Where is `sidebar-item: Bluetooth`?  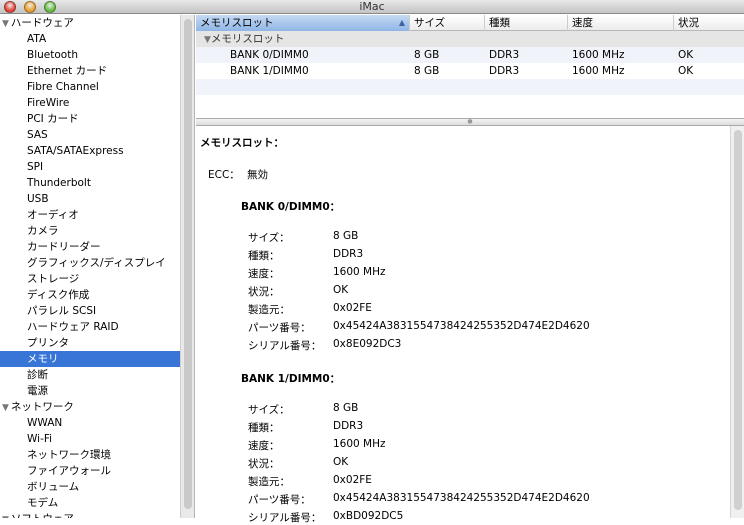
sidebar-item: Bluetooth is located at coordinates (90, 55).